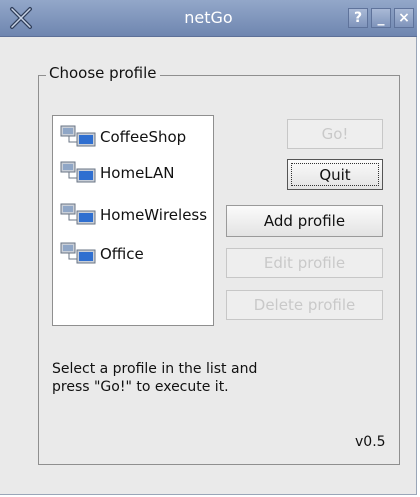 This screenshot has width=420, height=497. What do you see at coordinates (122, 254) in the screenshot?
I see `item-label: Office` at bounding box center [122, 254].